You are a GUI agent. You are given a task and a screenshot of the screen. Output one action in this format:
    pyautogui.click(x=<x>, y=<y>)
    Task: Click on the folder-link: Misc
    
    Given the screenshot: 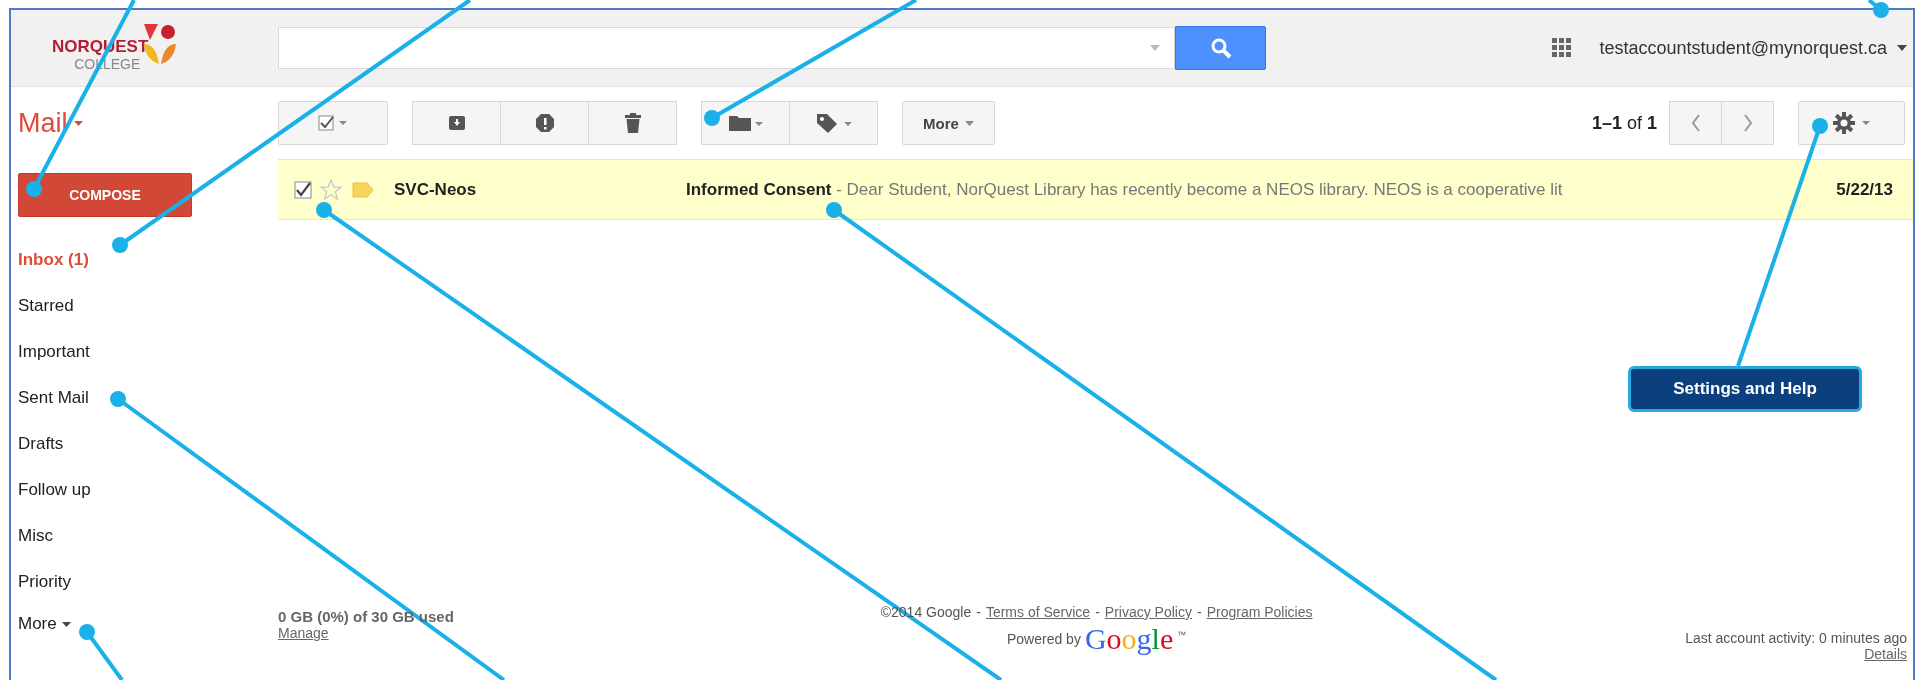 What is the action you would take?
    pyautogui.click(x=35, y=536)
    